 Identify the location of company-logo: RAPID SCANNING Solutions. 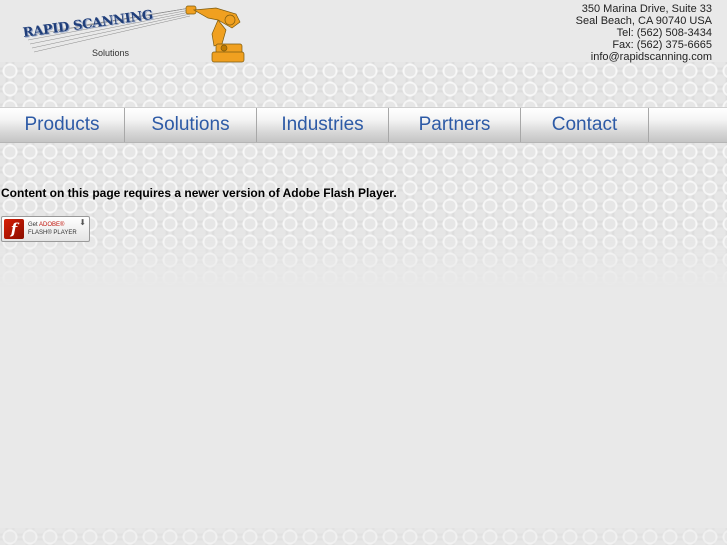
(134, 35).